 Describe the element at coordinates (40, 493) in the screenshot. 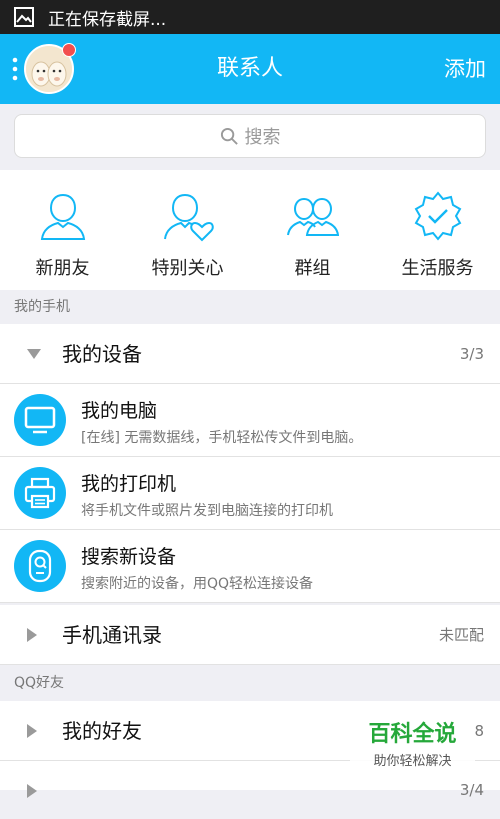

I see `printer-icon` at that location.